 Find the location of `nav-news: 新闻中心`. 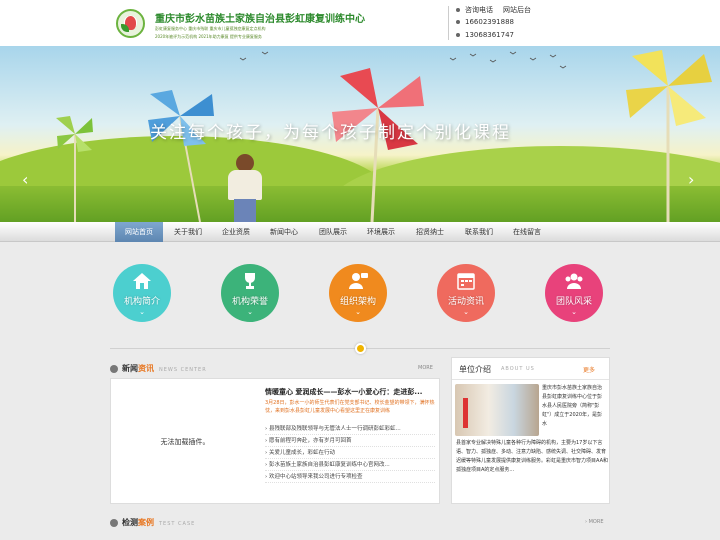

nav-news: 新闻中心 is located at coordinates (284, 232).